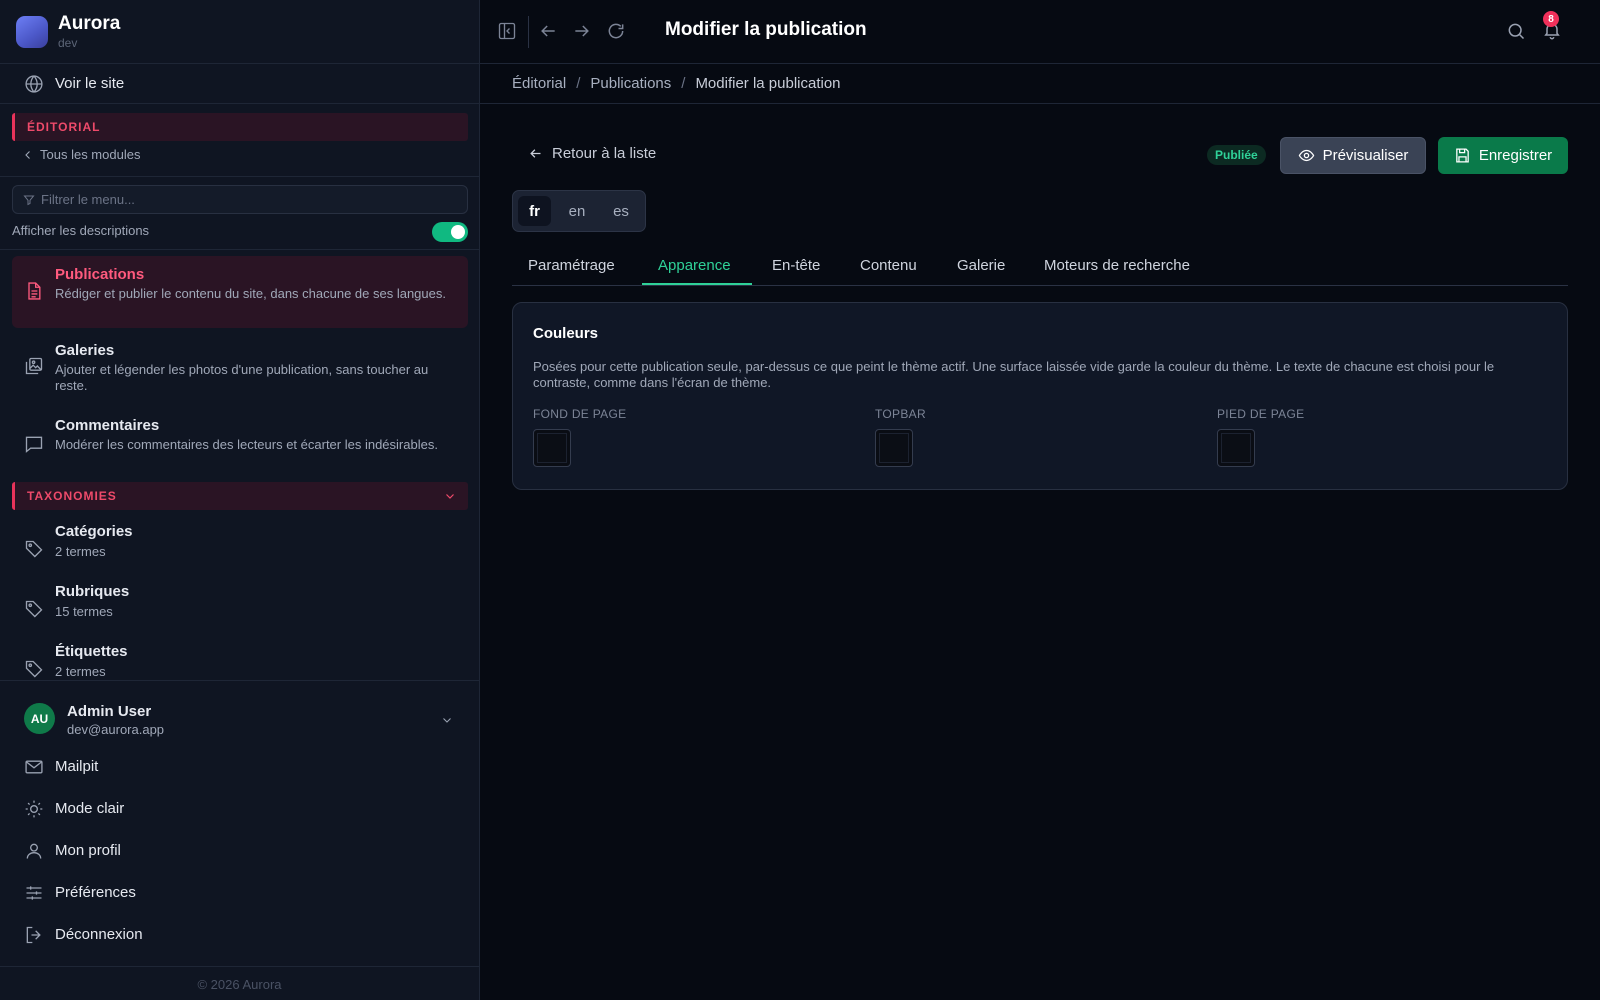 Image resolution: width=1600 pixels, height=1000 pixels. What do you see at coordinates (90, 83) in the screenshot?
I see `view-site-label: Voir le site` at bounding box center [90, 83].